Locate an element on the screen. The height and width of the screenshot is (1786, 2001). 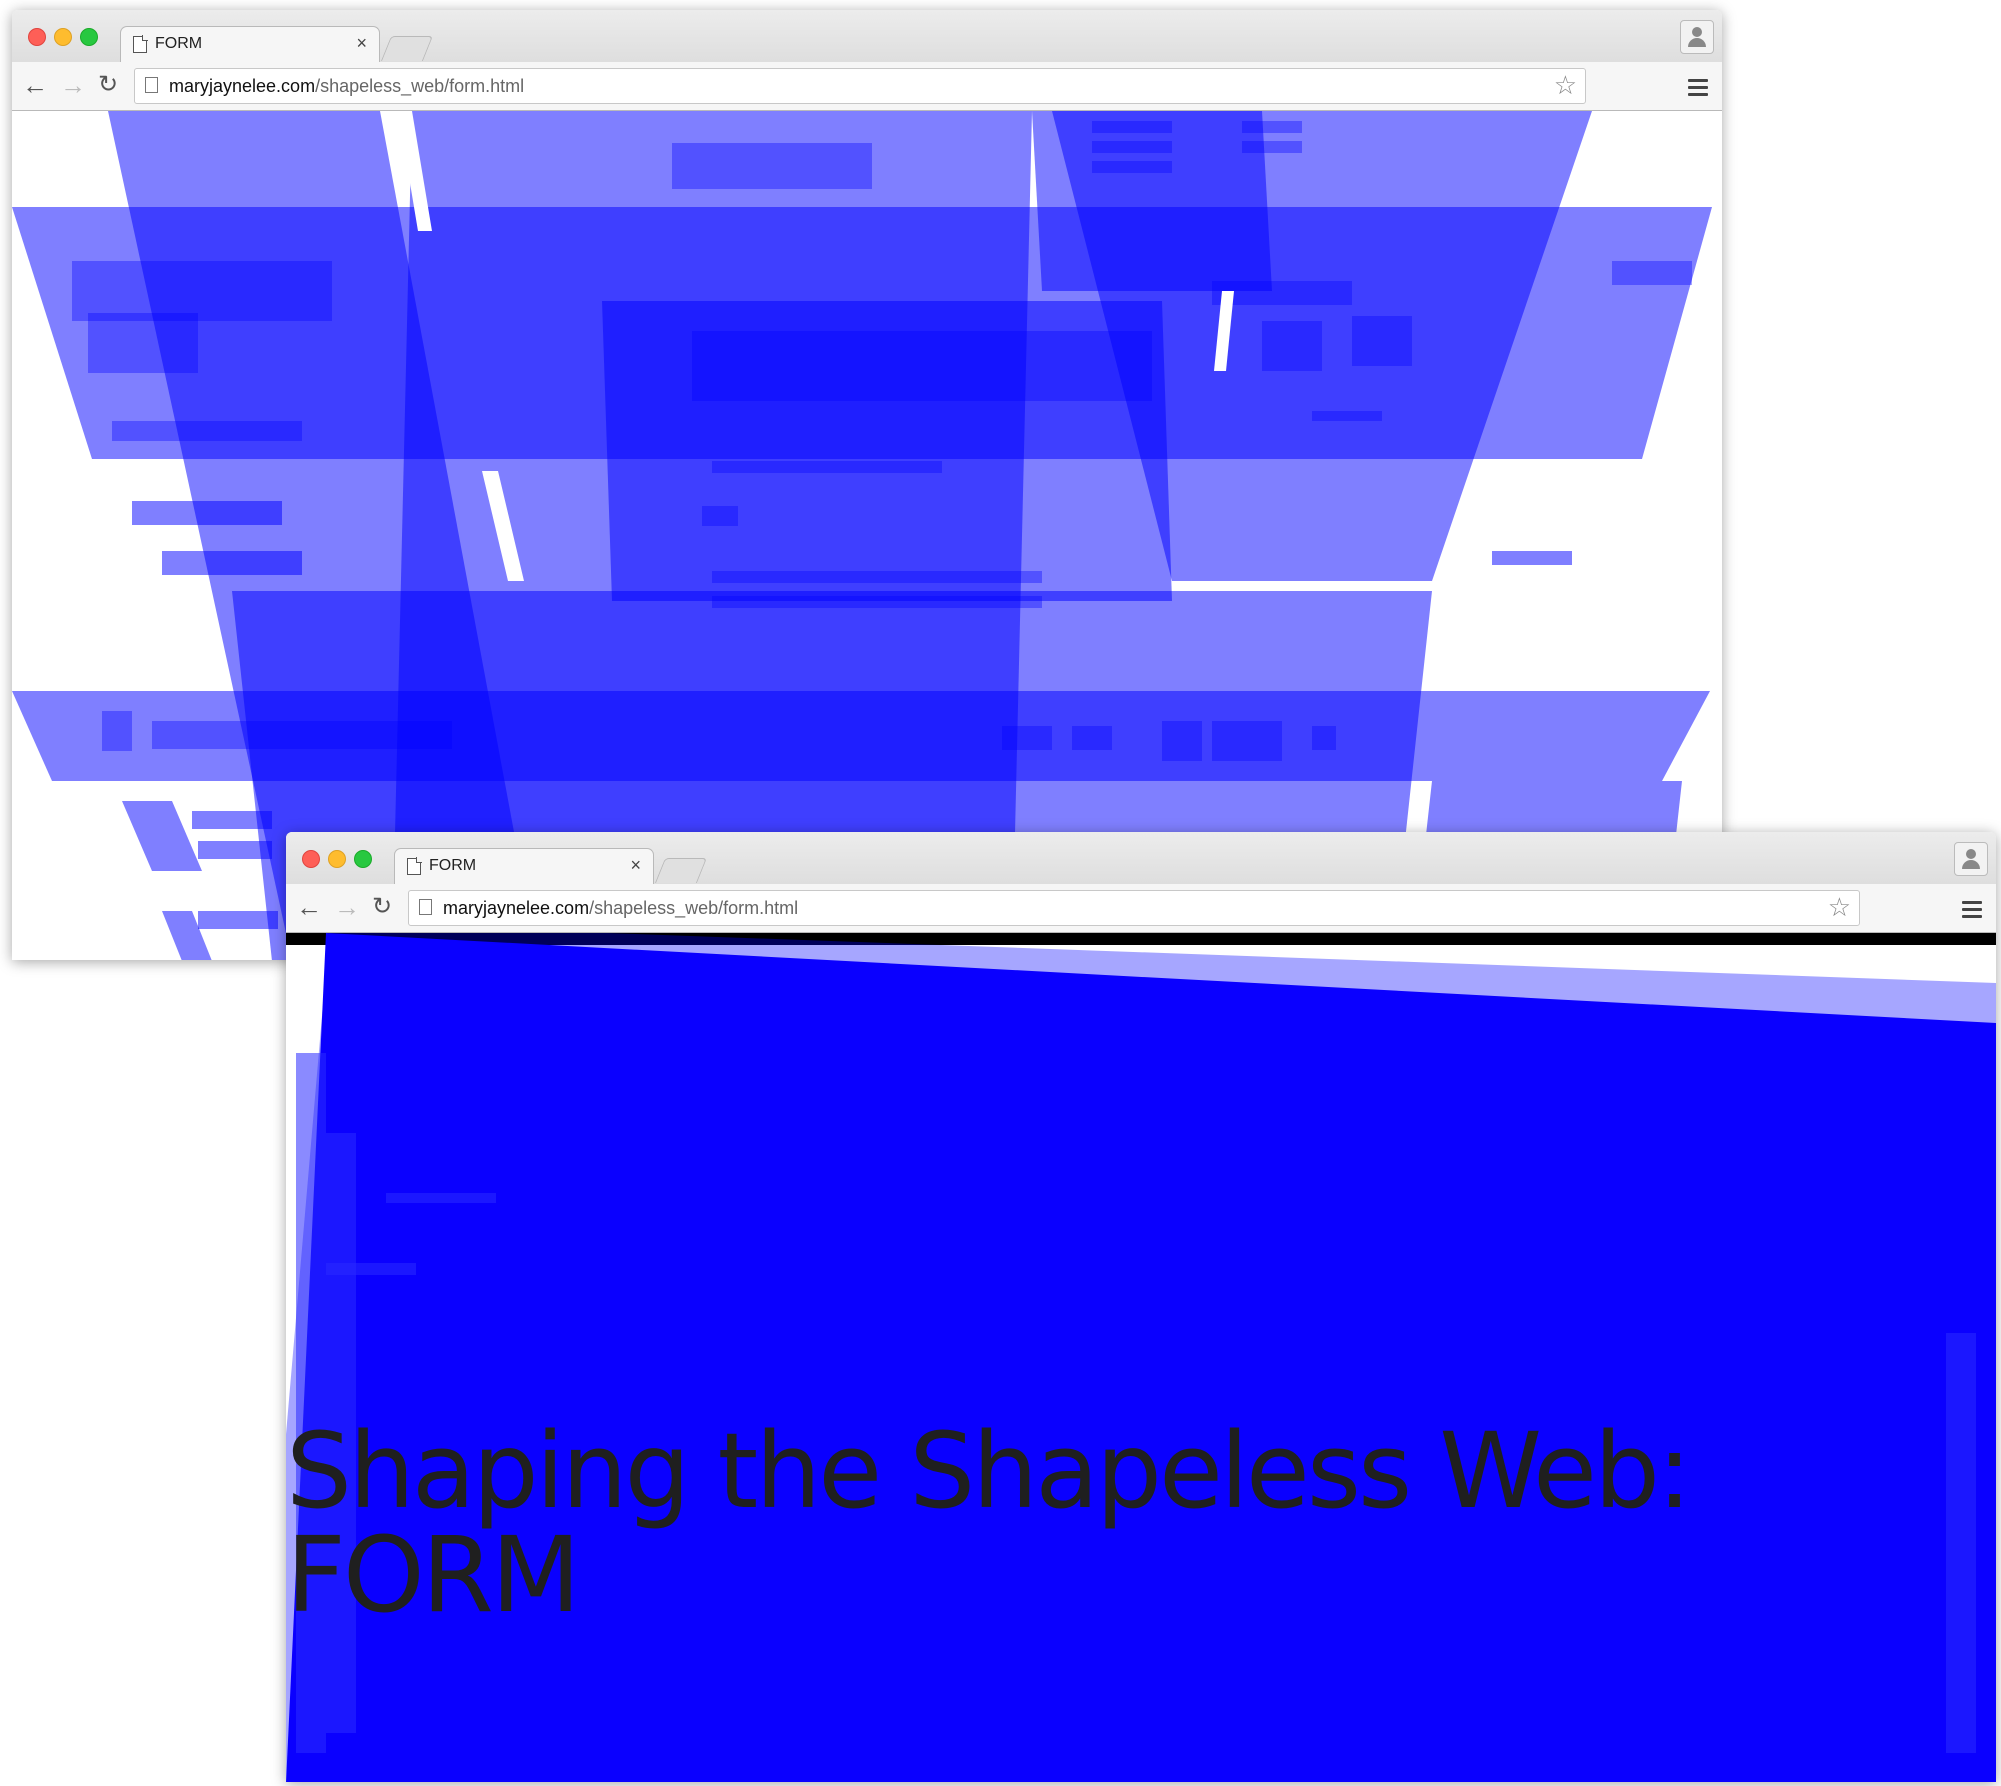
page-headline: Shaping the Shapeless Web: FORM is located at coordinates (1036, 1523).